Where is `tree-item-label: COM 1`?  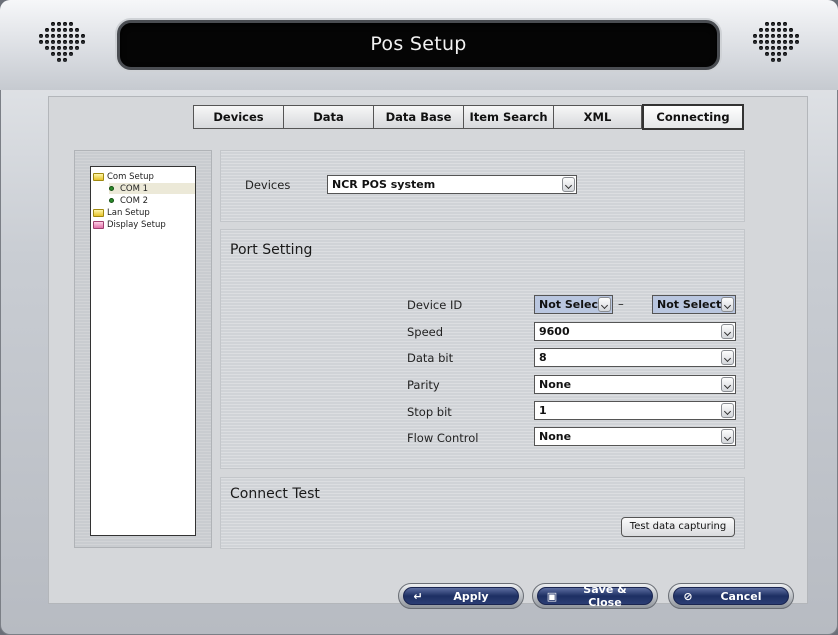
tree-item-label: COM 1 is located at coordinates (134, 188).